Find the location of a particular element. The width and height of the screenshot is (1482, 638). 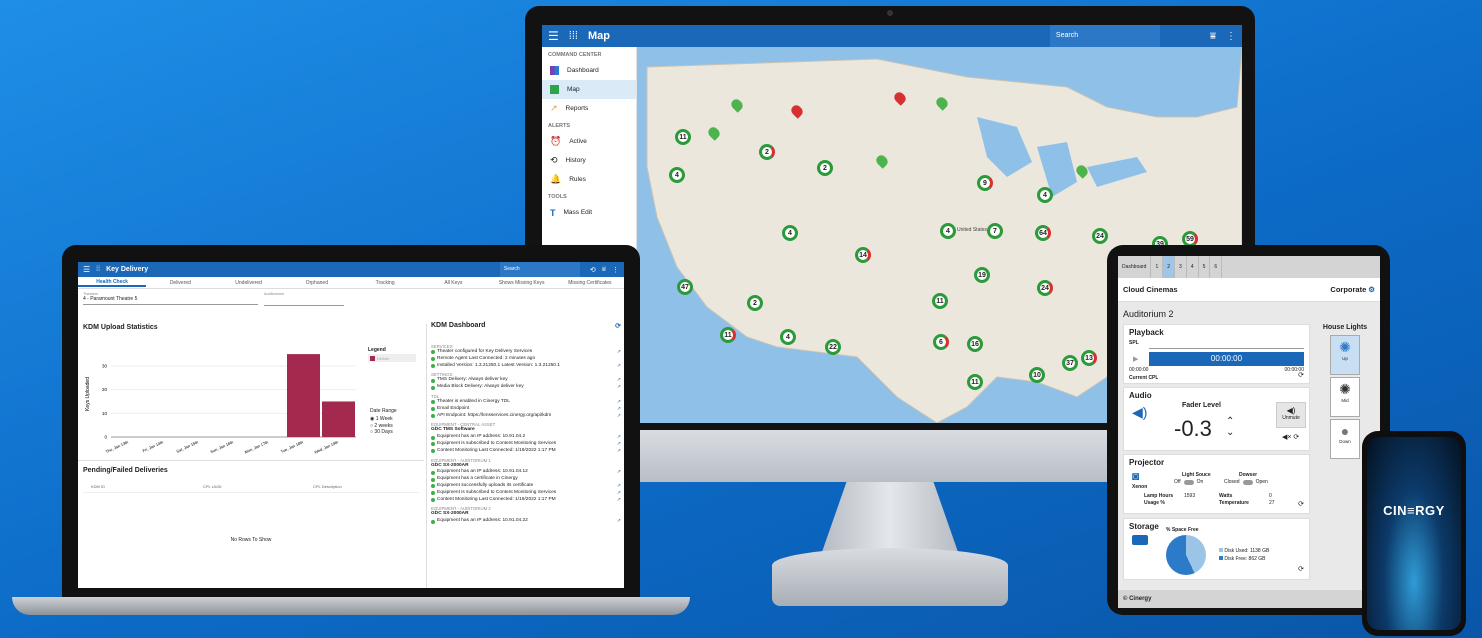

sidebar-item-map: Map is located at coordinates (589, 89).